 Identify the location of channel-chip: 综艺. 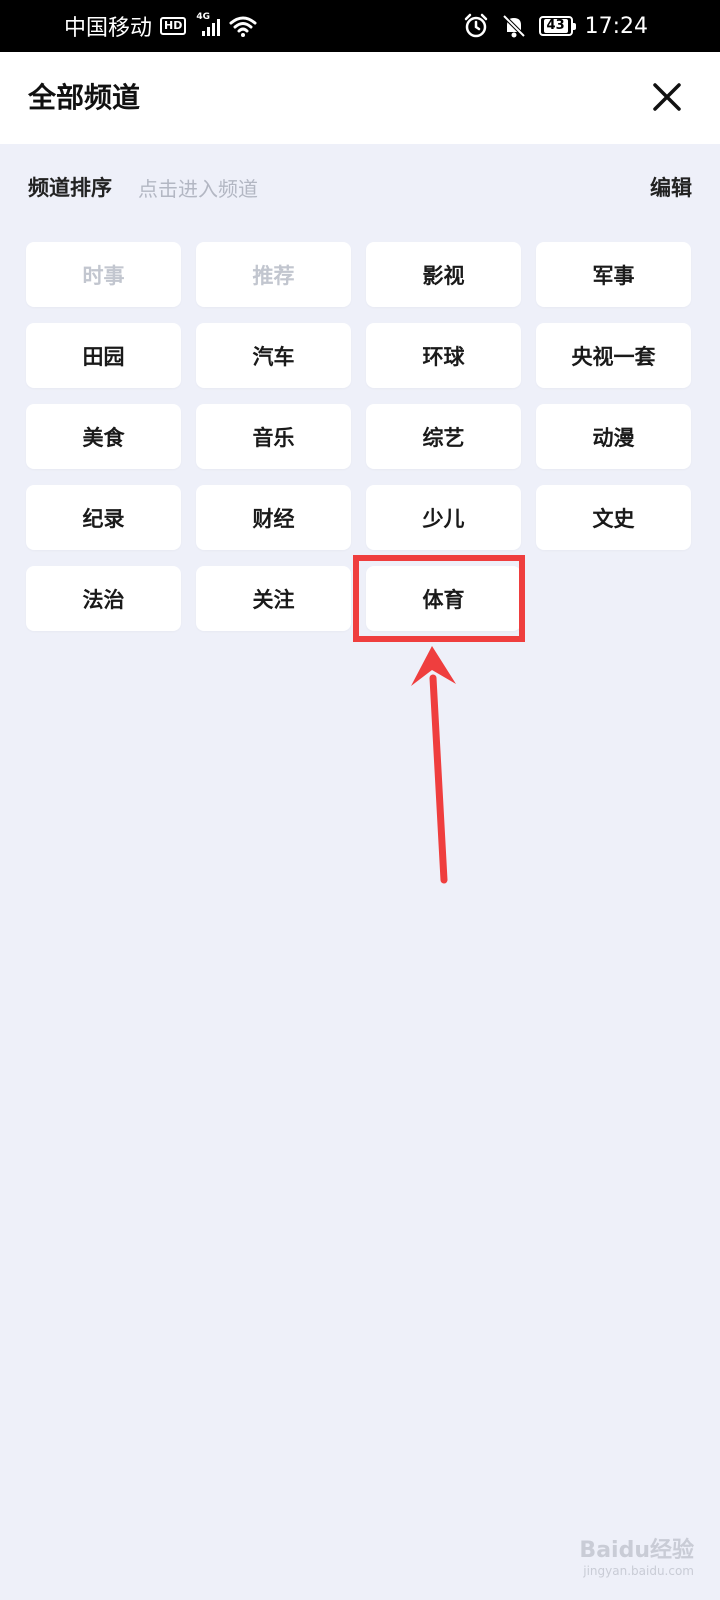
(443, 436).